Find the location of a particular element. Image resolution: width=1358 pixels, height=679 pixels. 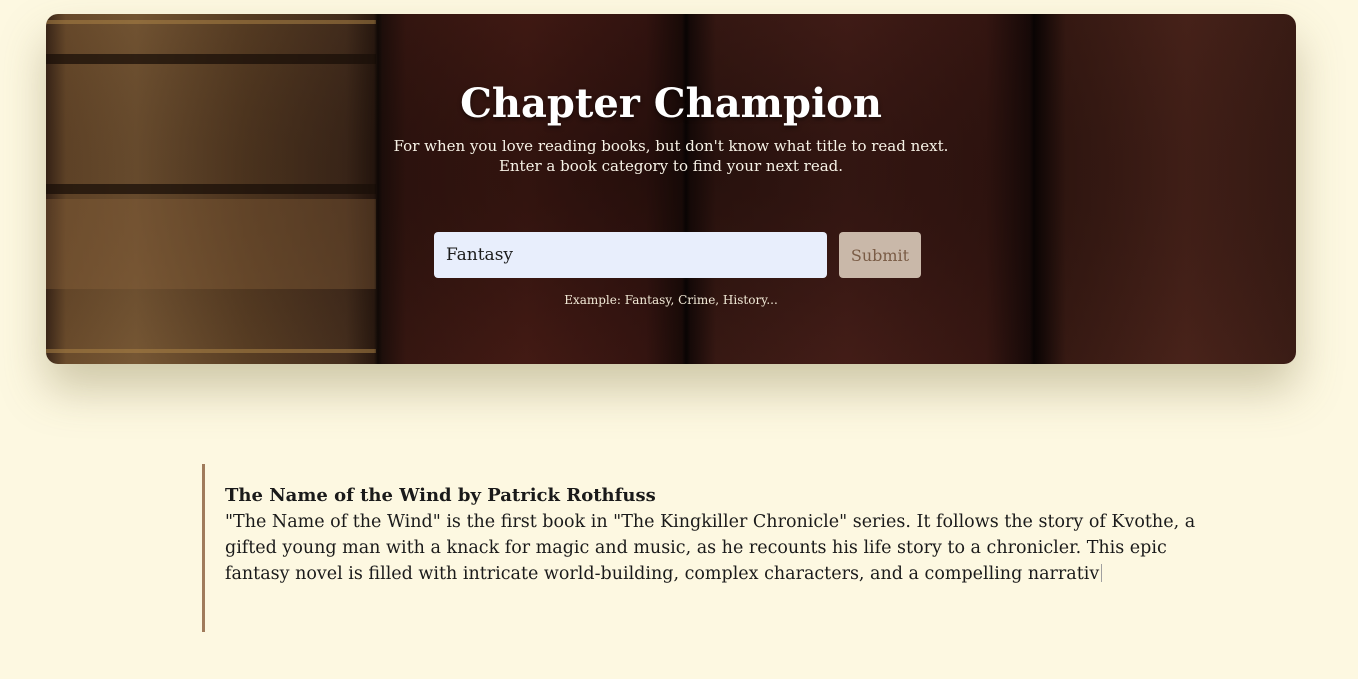

book-spine-panel is located at coordinates (211, 244).